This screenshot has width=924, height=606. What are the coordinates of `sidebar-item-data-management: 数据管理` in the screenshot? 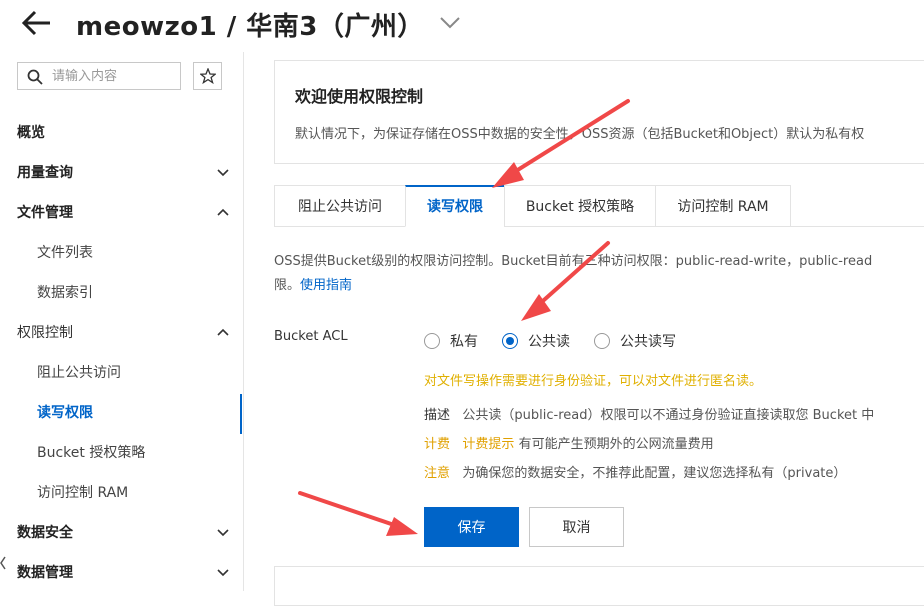 It's located at (121, 573).